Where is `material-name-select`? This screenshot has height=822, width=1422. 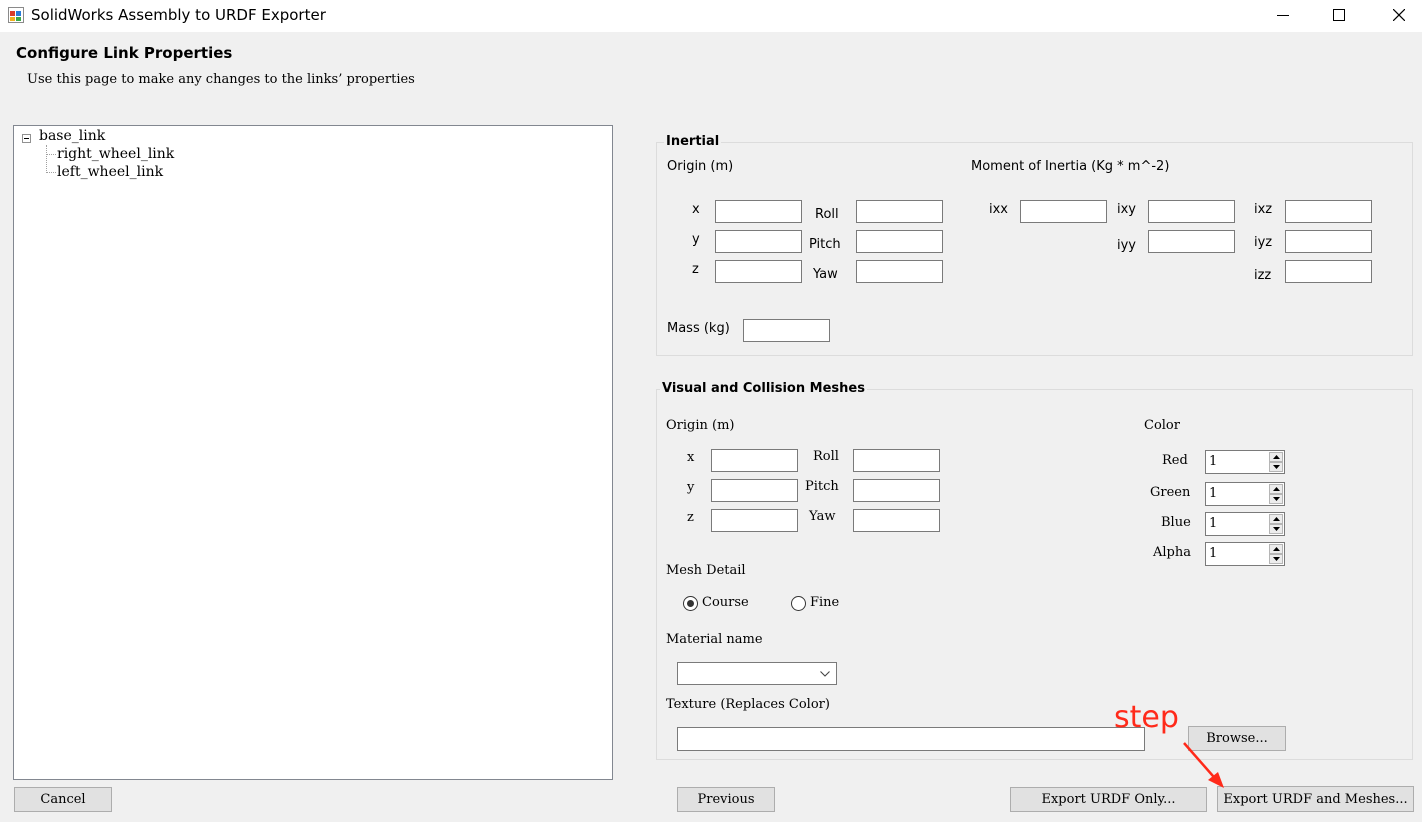
material-name-select is located at coordinates (757, 673).